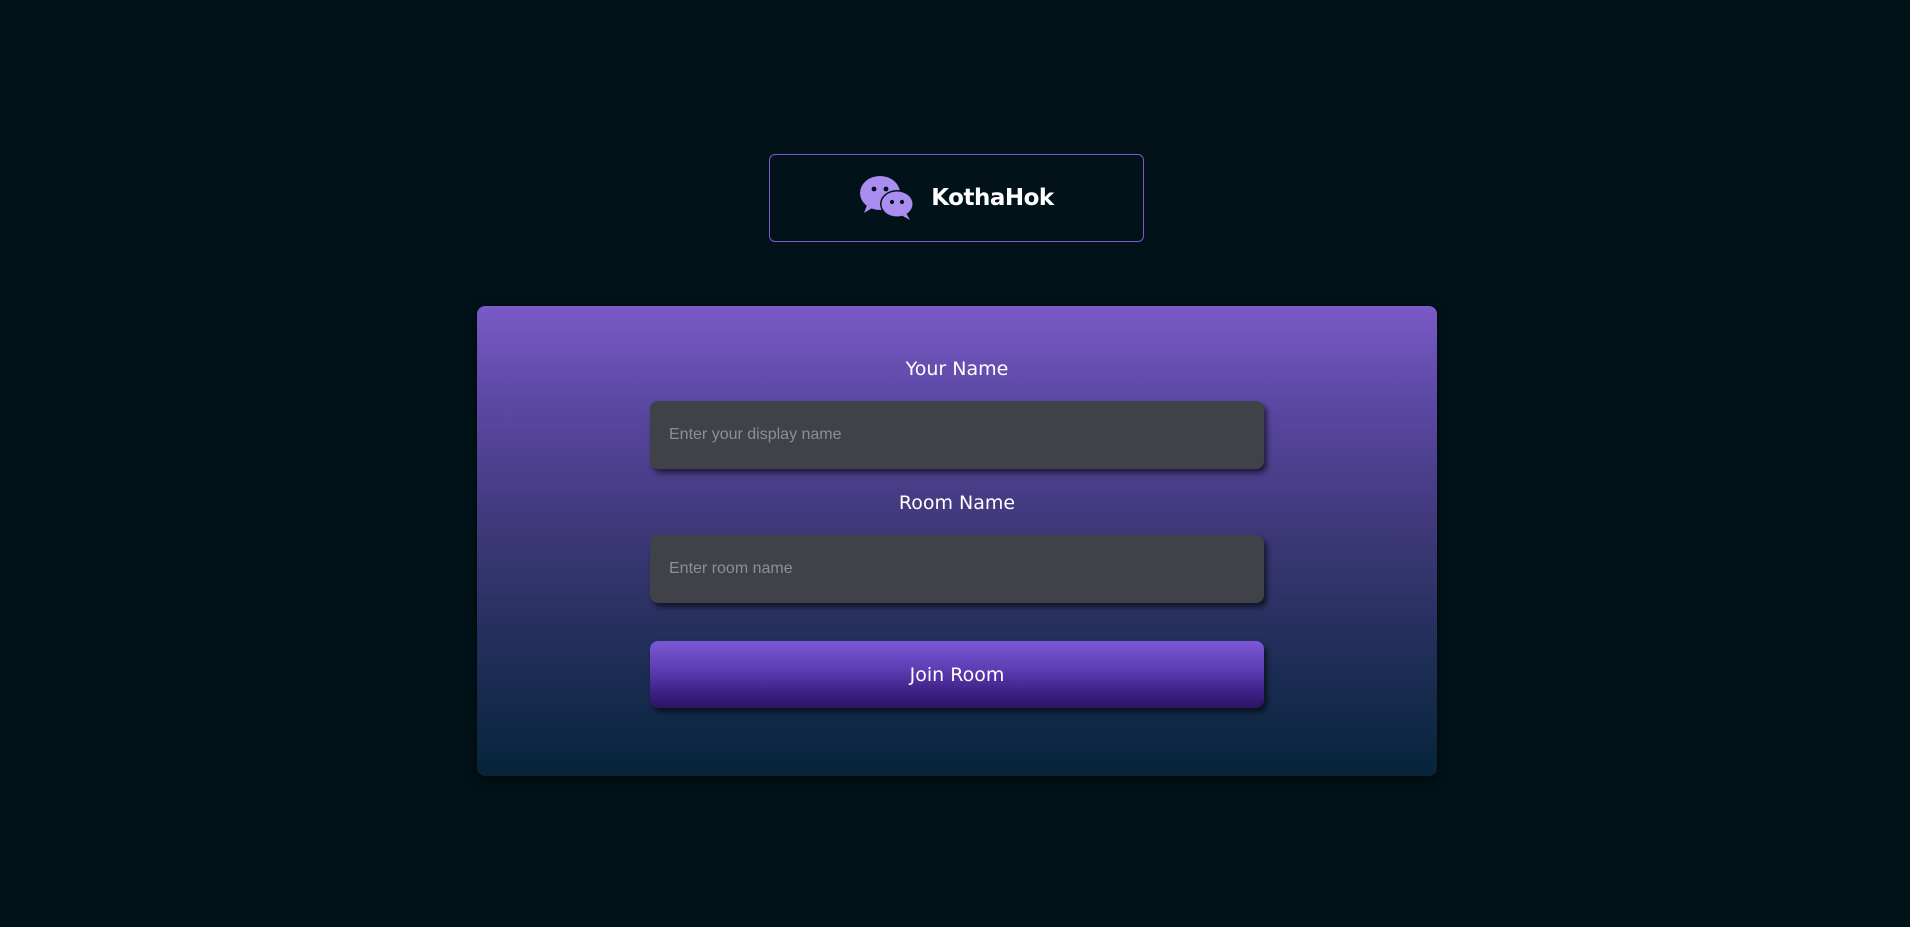 This screenshot has height=927, width=1910. I want to click on room-name-input, so click(957, 569).